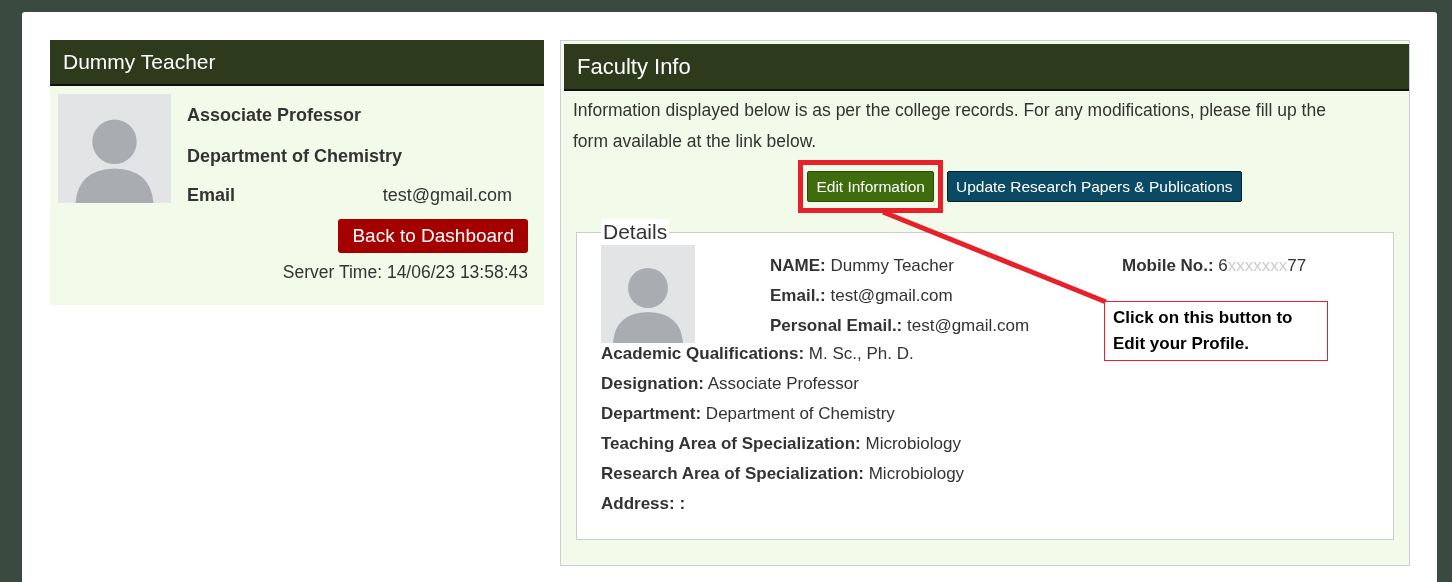 The height and width of the screenshot is (582, 1452). What do you see at coordinates (748, 414) in the screenshot?
I see `field-text: Department: Department of Chemistry` at bounding box center [748, 414].